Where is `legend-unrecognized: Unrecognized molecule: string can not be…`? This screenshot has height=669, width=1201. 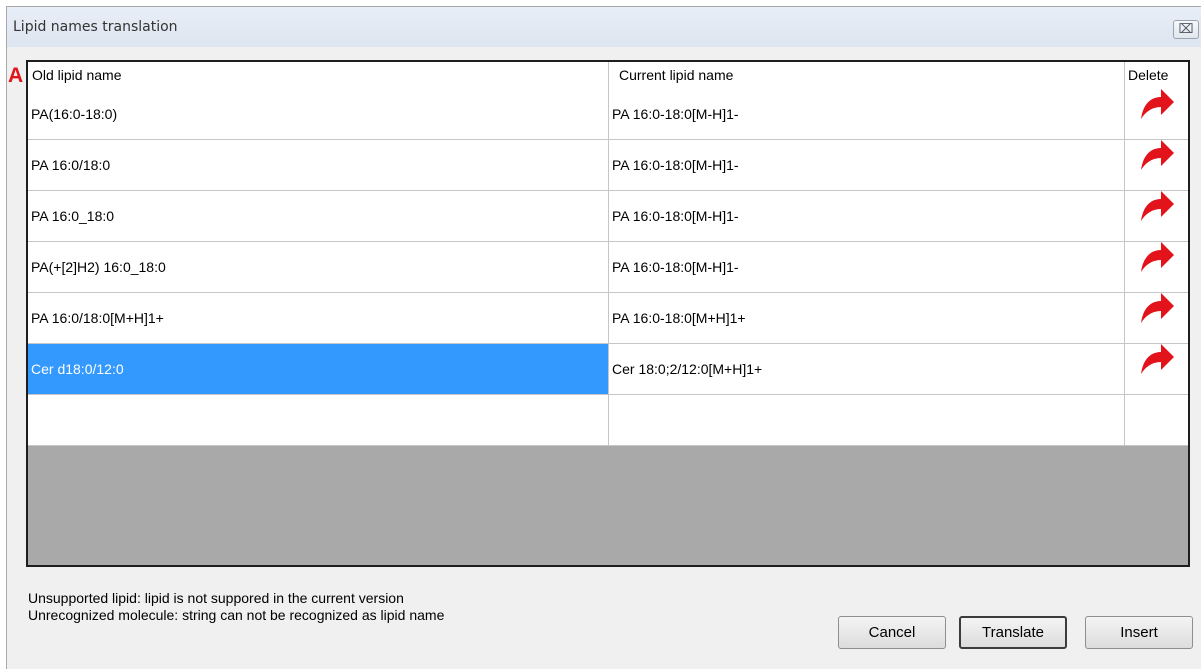 legend-unrecognized: Unrecognized molecule: string can not be… is located at coordinates (236, 615).